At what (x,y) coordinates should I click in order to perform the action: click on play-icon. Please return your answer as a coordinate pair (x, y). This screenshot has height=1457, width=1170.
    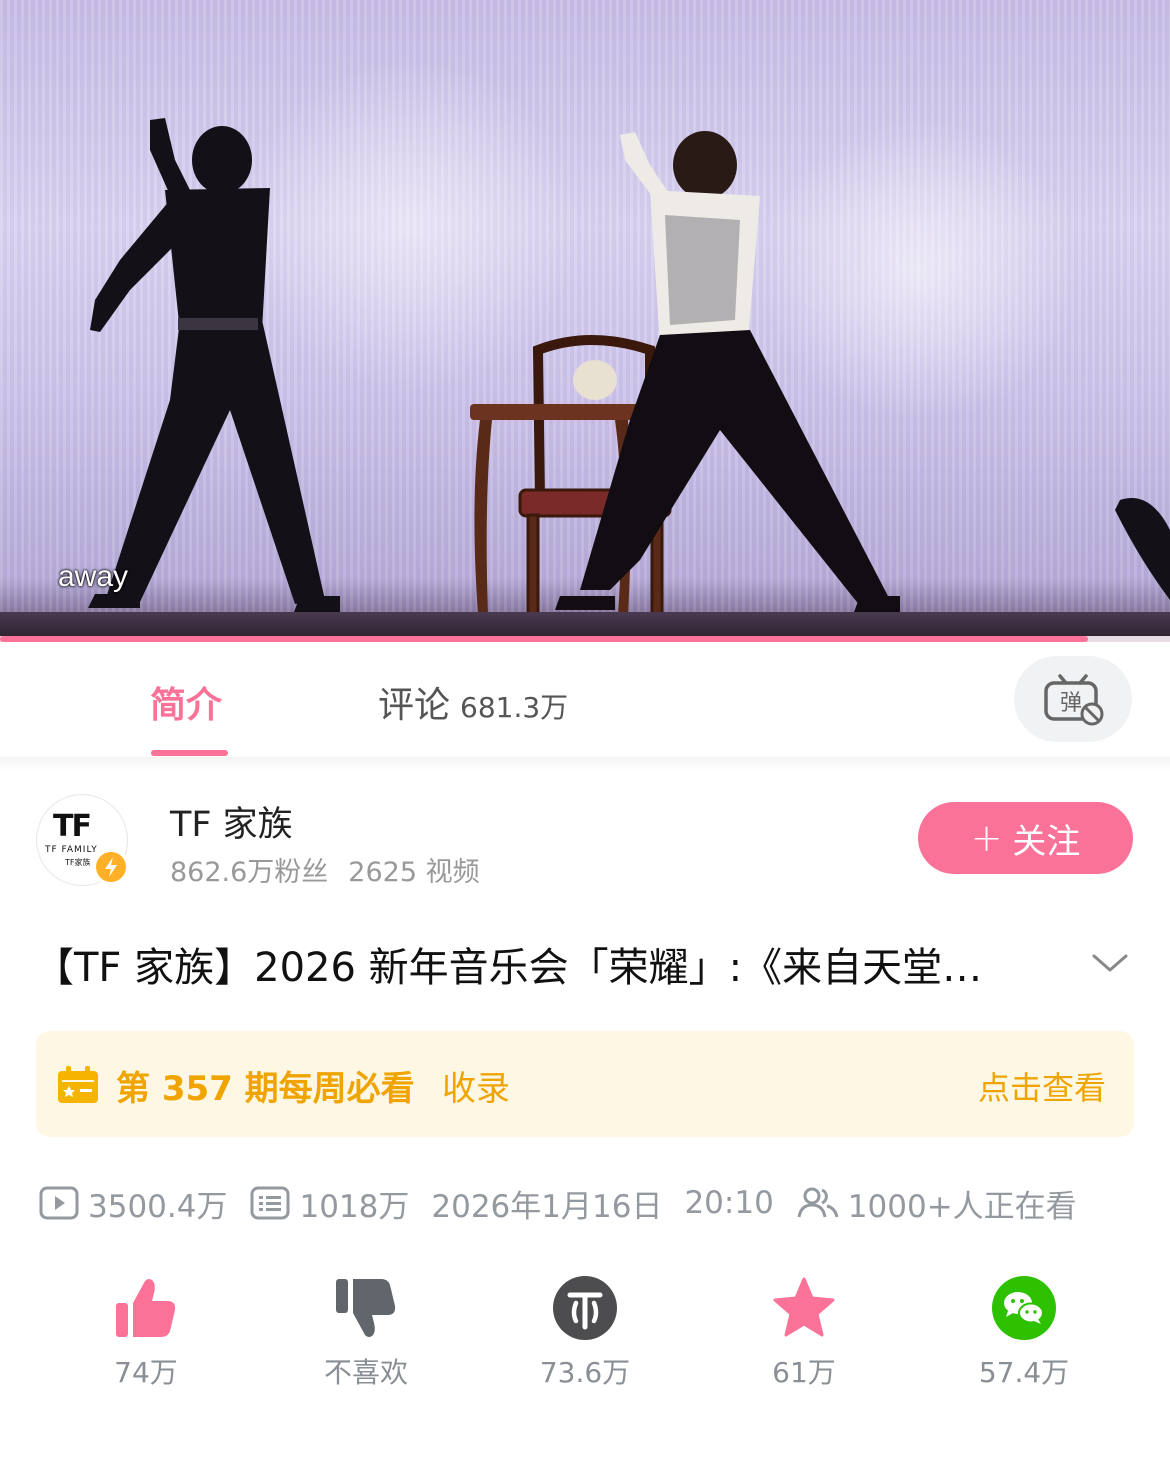
    Looking at the image, I should click on (59, 1203).